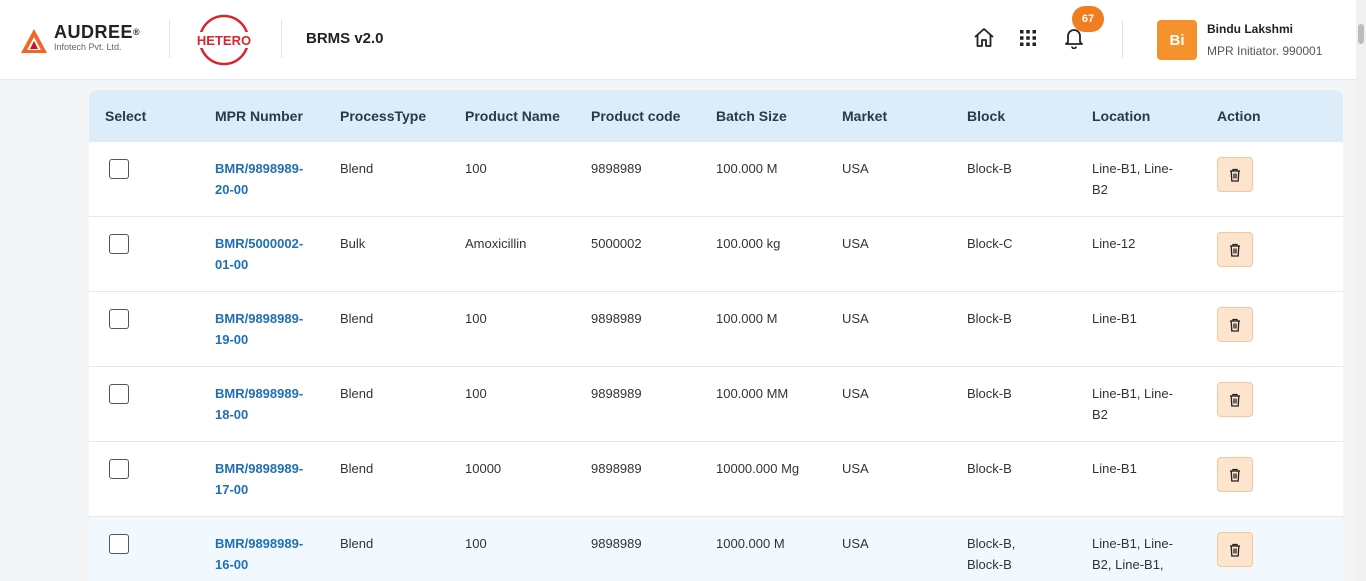  I want to click on column-header-action: Action, so click(1239, 116).